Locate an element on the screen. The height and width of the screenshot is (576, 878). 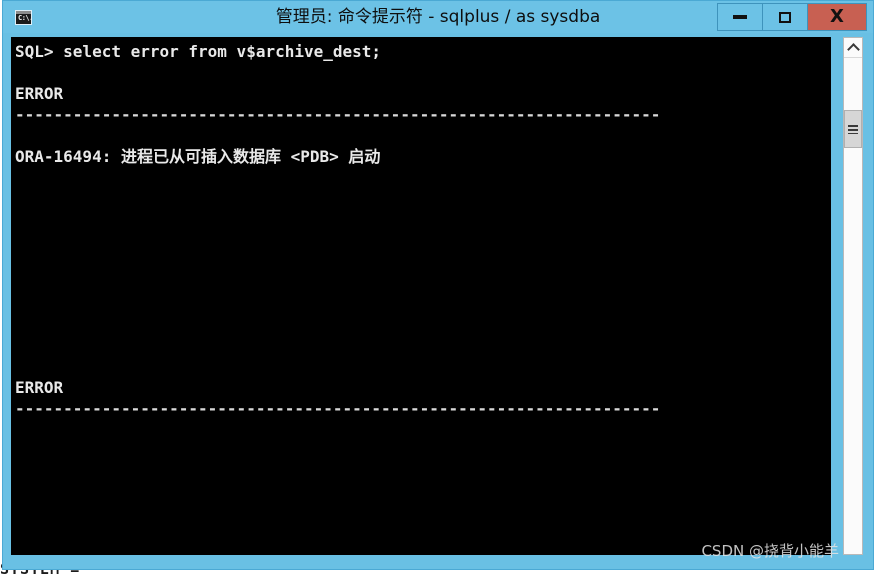
icon-prompt-glyph: C:\. is located at coordinates (25, 18).